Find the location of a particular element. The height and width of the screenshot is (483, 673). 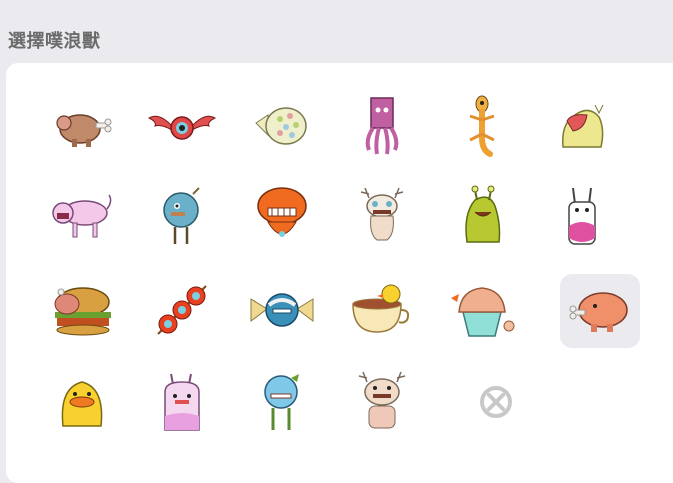

option-candy-creature is located at coordinates (282, 310).